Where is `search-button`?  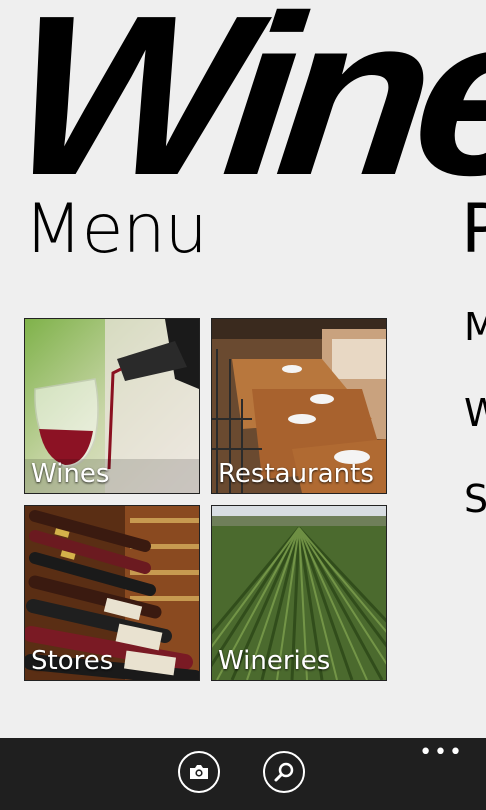 search-button is located at coordinates (284, 772).